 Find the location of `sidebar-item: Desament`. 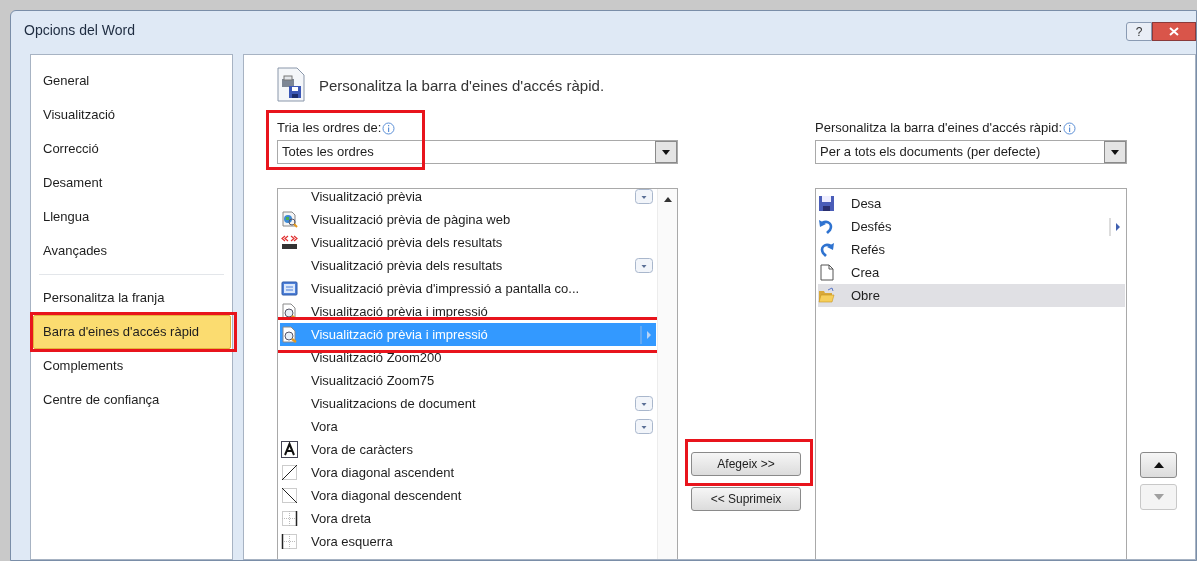

sidebar-item: Desament is located at coordinates (131, 183).